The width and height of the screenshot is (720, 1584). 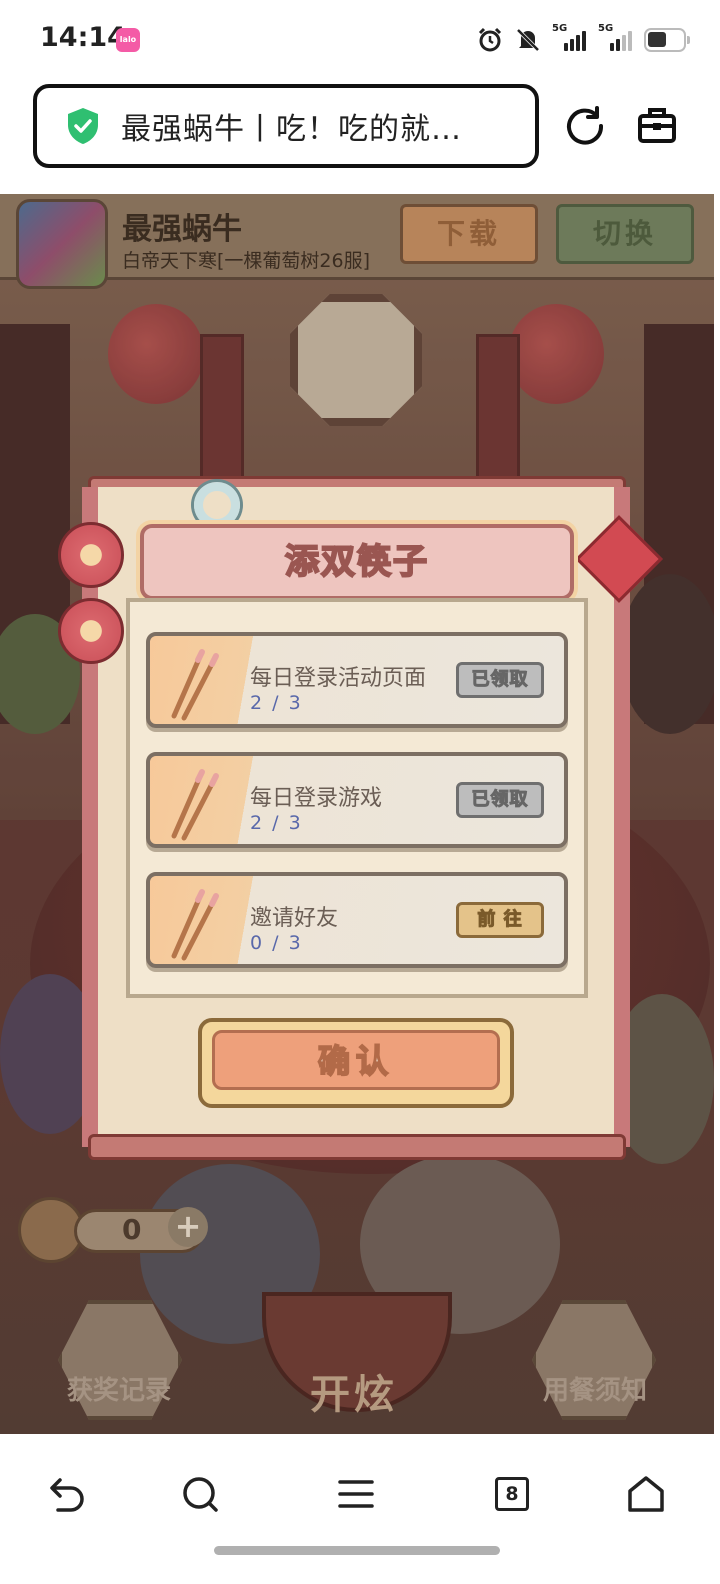 What do you see at coordinates (360, 39) in the screenshot?
I see `status-bar: 14:14 lalo 5G 5G` at bounding box center [360, 39].